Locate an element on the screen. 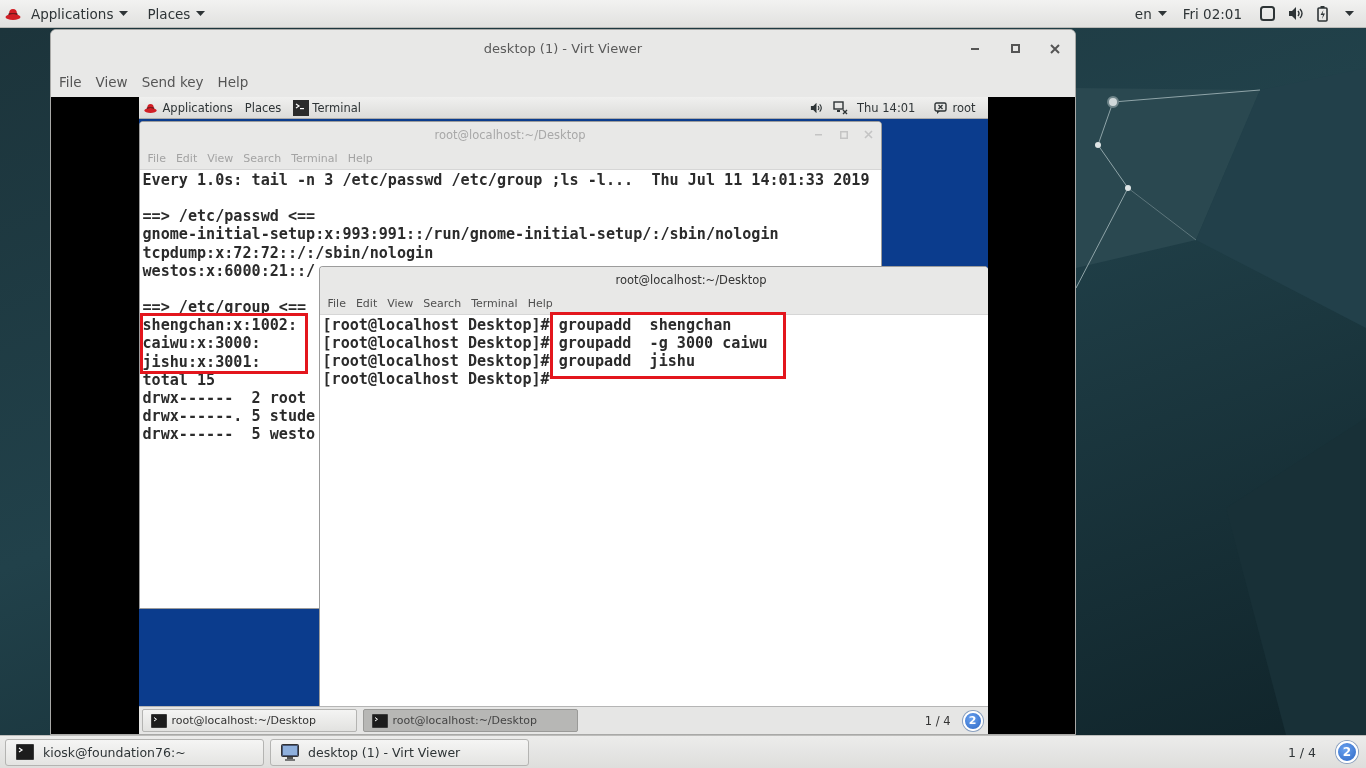 This screenshot has height=768, width=1366. app-menu: Terminal is located at coordinates (329, 107).